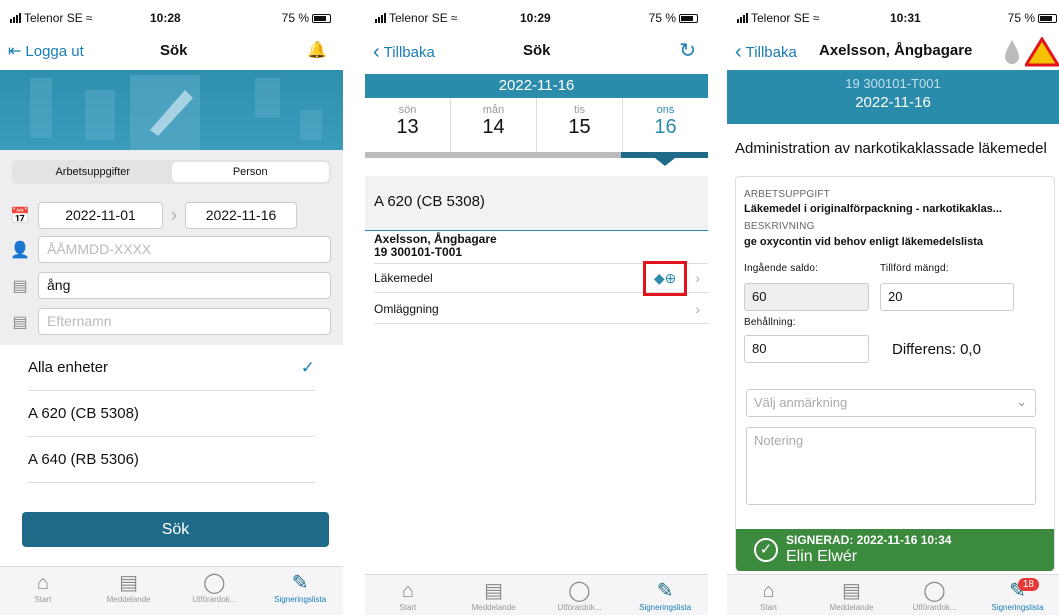  Describe the element at coordinates (83, 459) in the screenshot. I see `unit-label: A 640 (RB 5306)` at that location.